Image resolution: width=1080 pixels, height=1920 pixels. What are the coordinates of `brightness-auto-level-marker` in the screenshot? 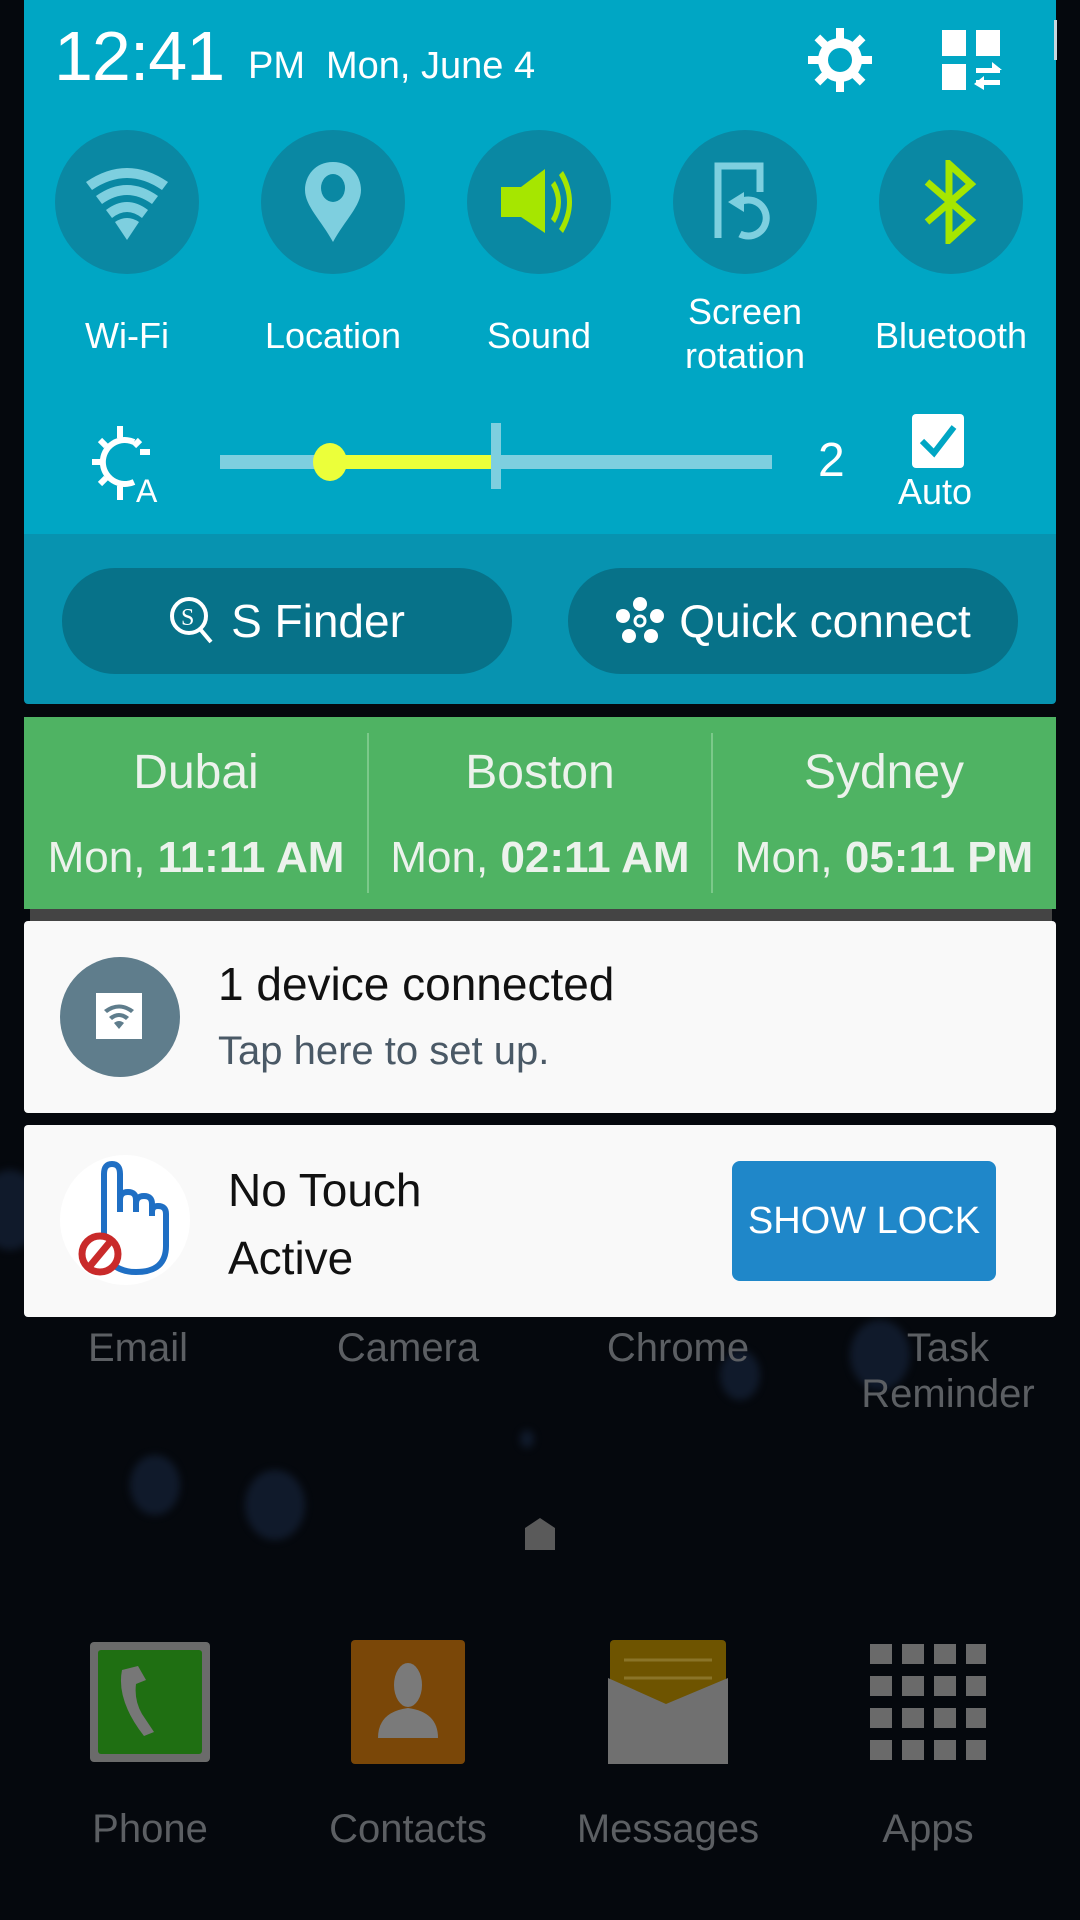 It's located at (496, 456).